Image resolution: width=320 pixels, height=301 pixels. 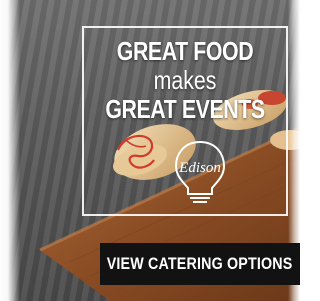 I want to click on view-catering-options-button: VIEW CATERING OPTIONS, so click(x=200, y=264).